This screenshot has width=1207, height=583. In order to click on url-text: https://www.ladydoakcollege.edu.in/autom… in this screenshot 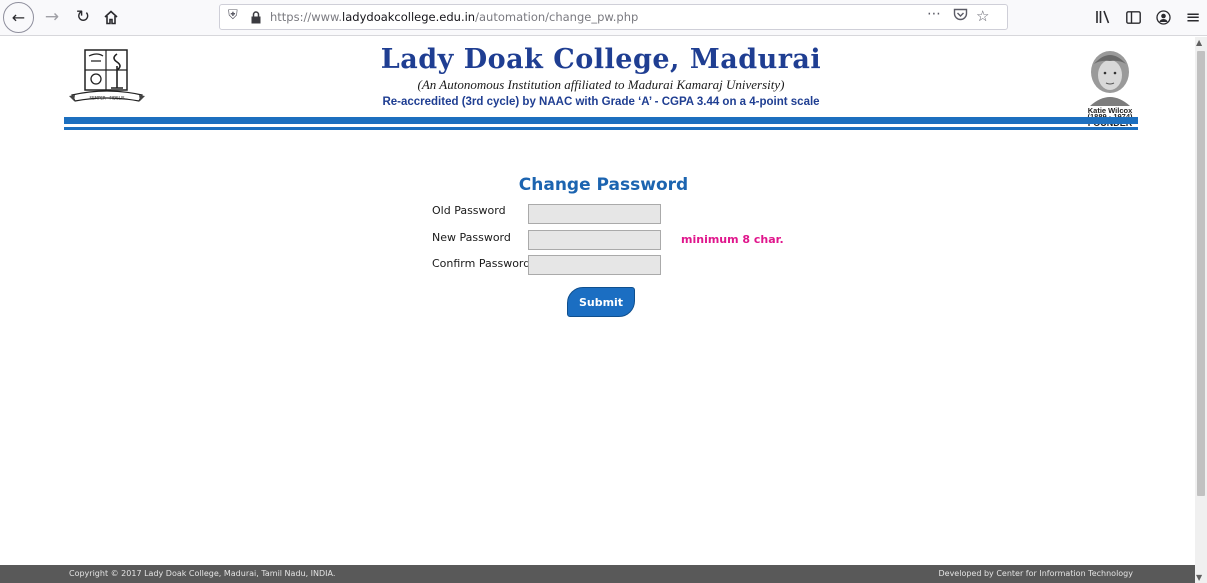, I will do `click(454, 17)`.